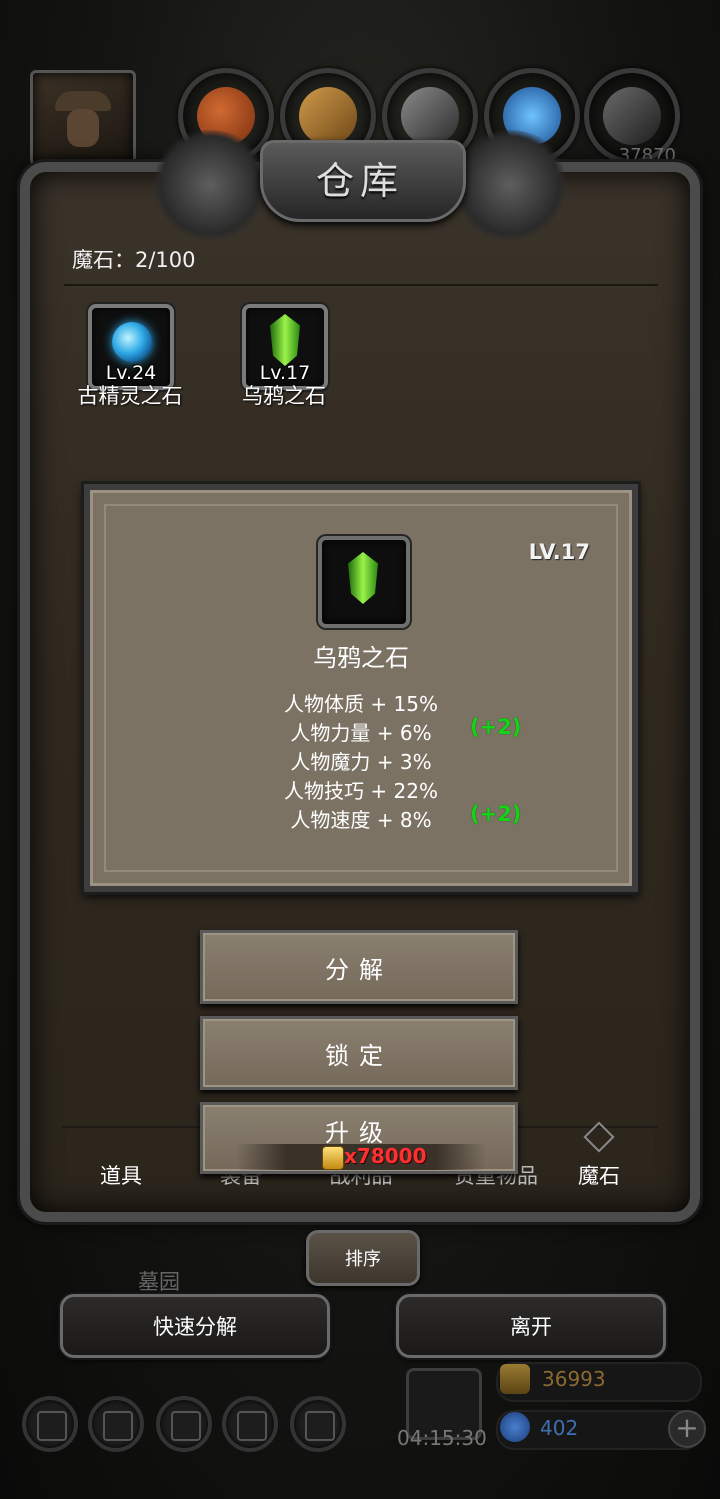 The image size is (720, 1499). I want to click on inventory-slot-crow-stone: Lv.17, so click(285, 347).